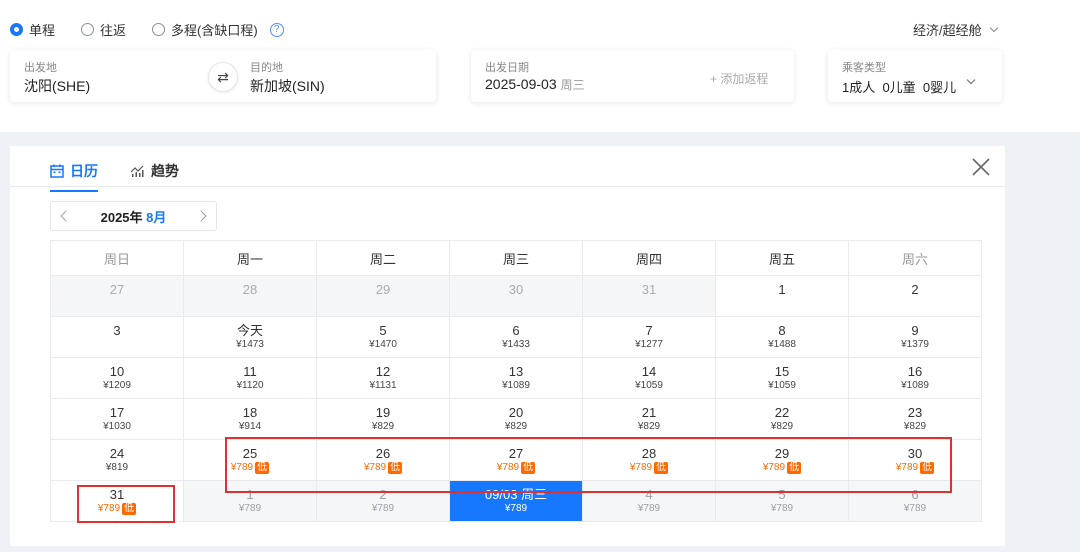 Image resolution: width=1080 pixels, height=552 pixels. I want to click on tab-trend: 趋势, so click(154, 171).